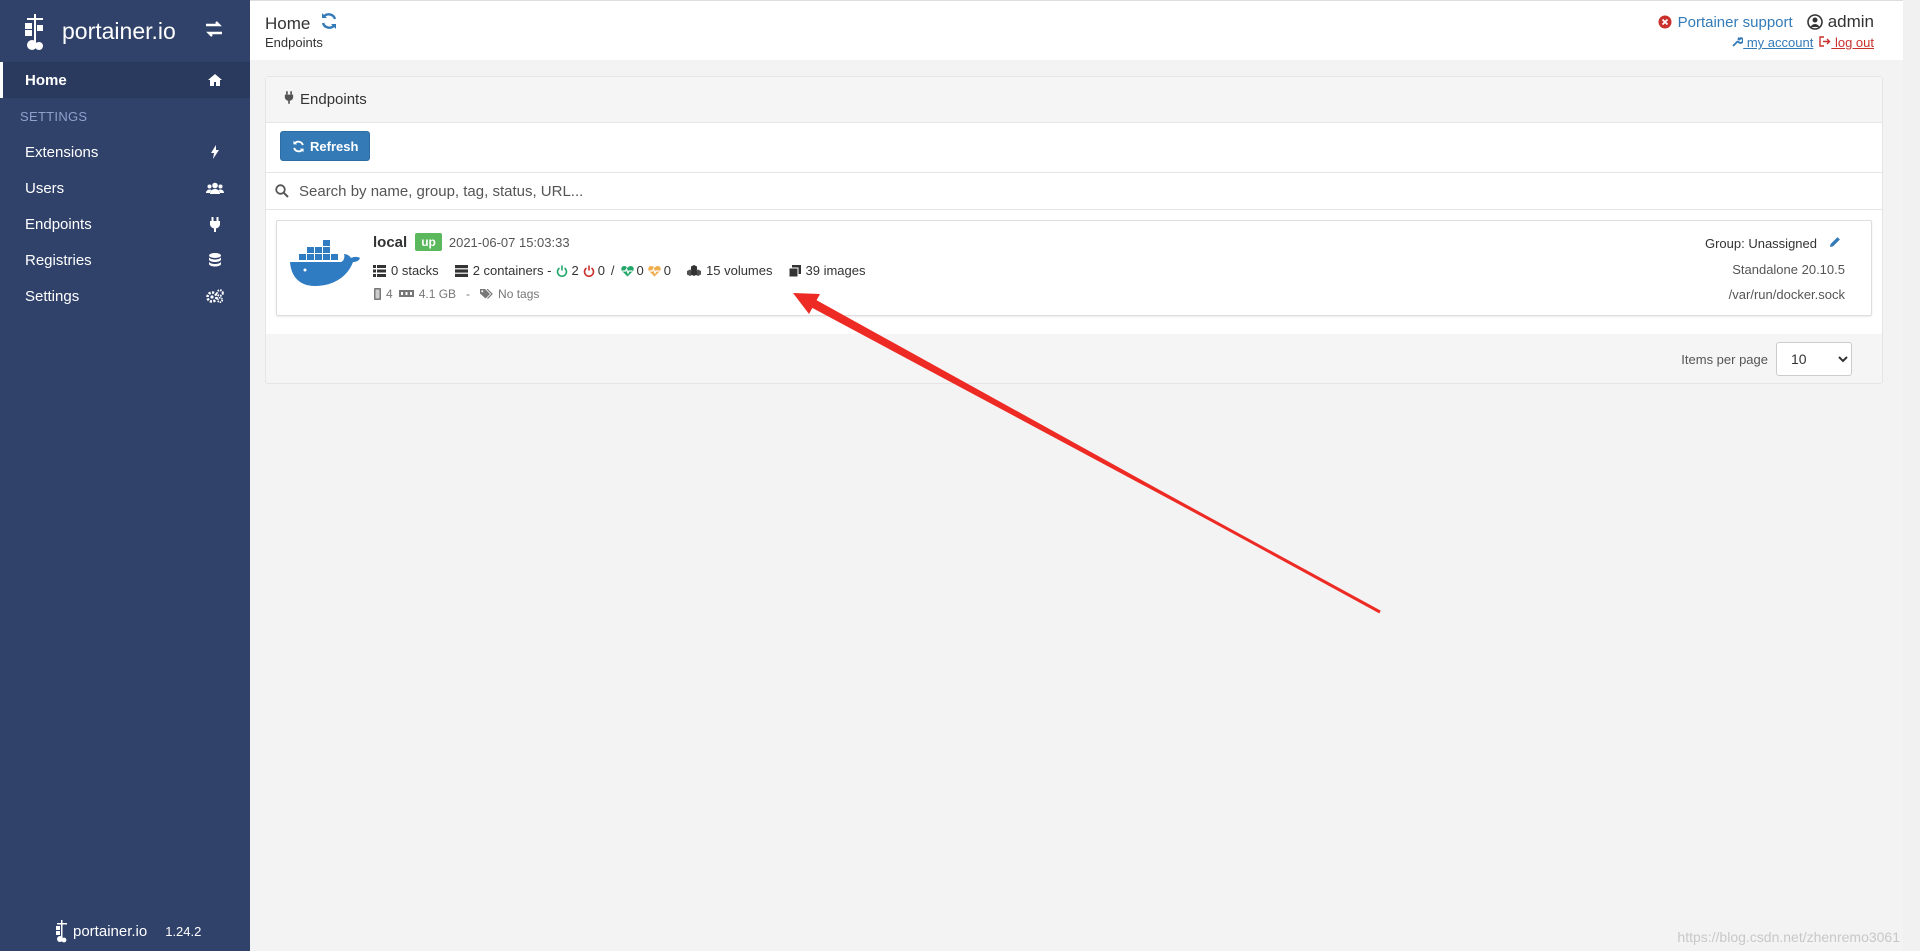 This screenshot has height=951, width=1920. I want to click on docker-logo-icon, so click(325, 267).